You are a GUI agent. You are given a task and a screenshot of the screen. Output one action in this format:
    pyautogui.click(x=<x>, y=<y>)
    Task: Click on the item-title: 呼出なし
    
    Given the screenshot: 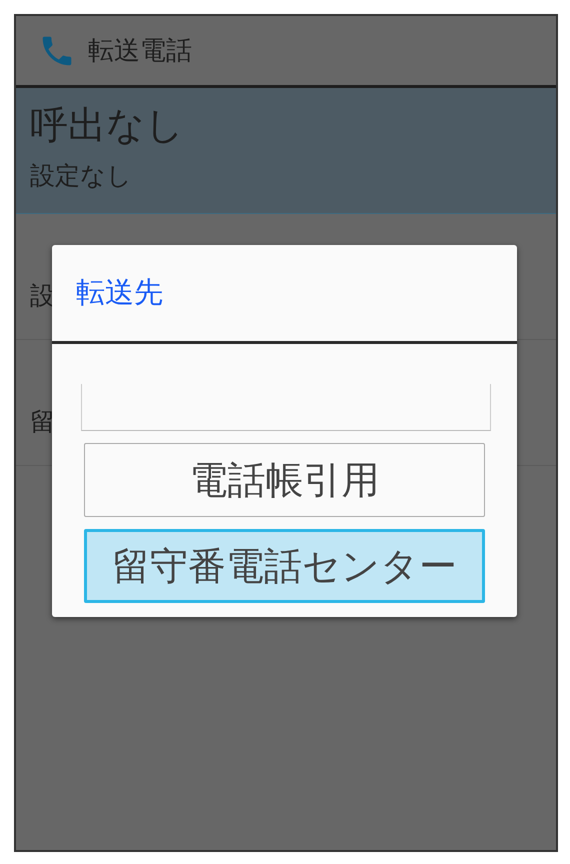 What is the action you would take?
    pyautogui.click(x=107, y=125)
    